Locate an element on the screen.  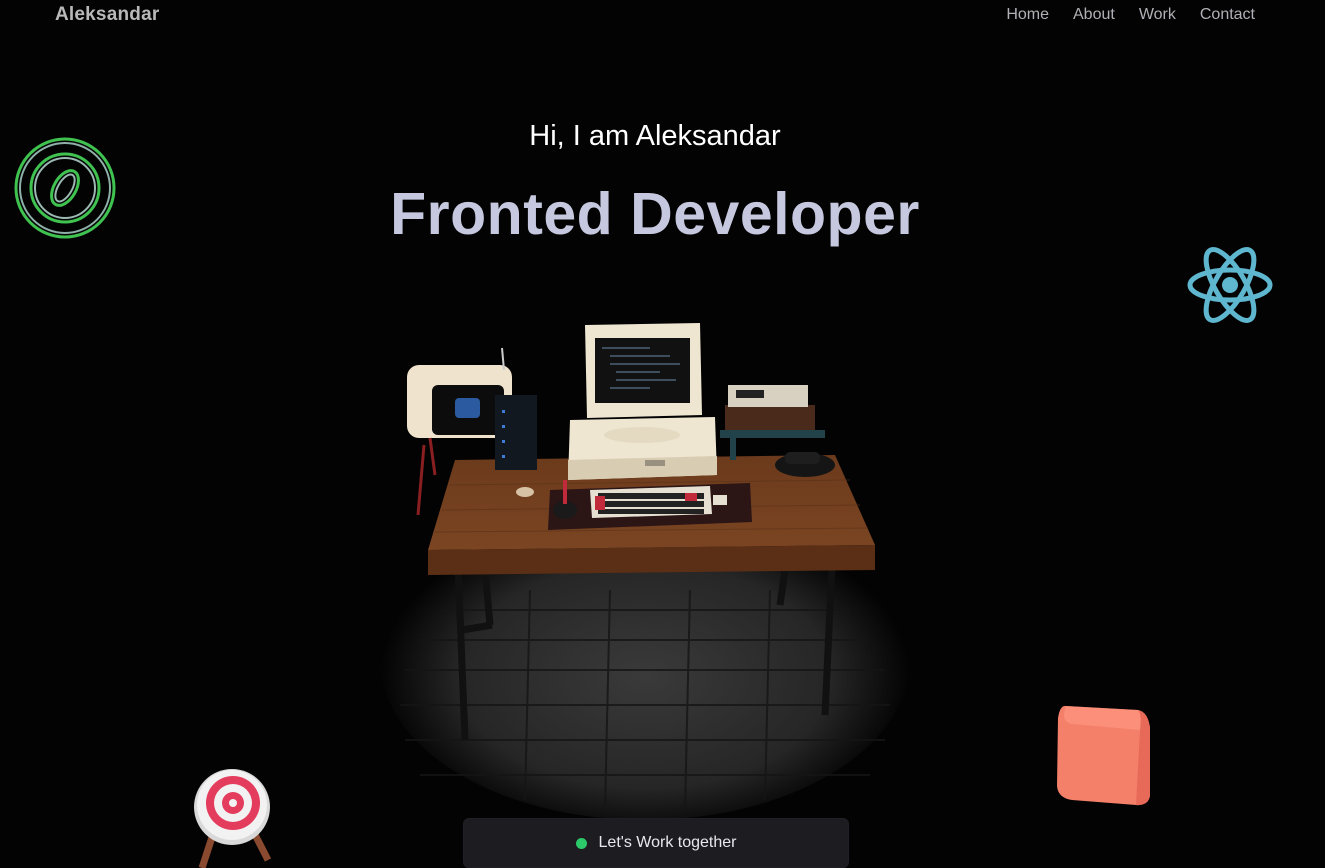
react-atom-icon is located at coordinates (1230, 285).